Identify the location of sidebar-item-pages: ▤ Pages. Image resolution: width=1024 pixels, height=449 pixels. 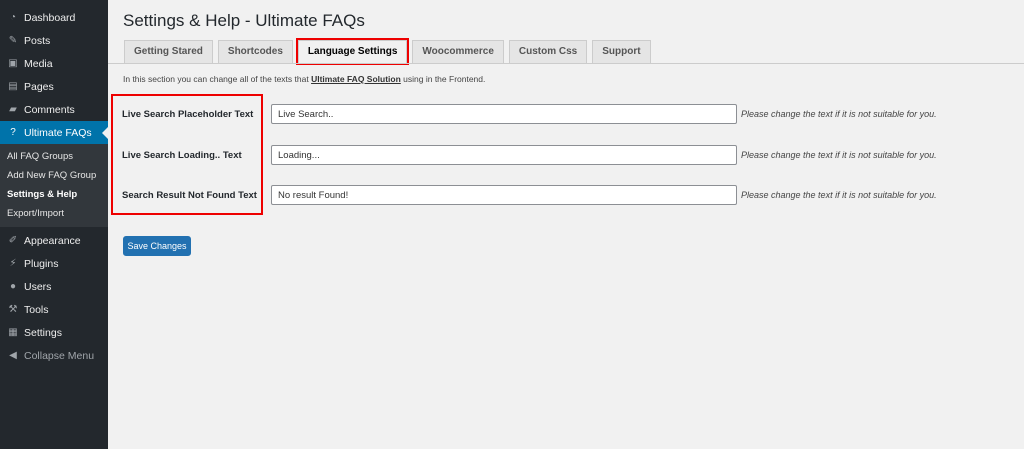
(54, 86).